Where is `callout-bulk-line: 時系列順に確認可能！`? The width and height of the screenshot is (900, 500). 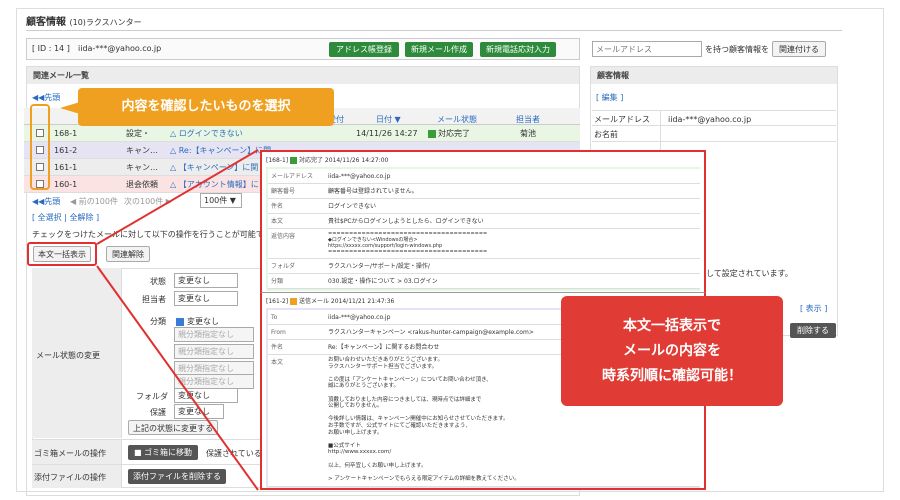 callout-bulk-line: 時系列順に確認可能！ is located at coordinates (672, 376).